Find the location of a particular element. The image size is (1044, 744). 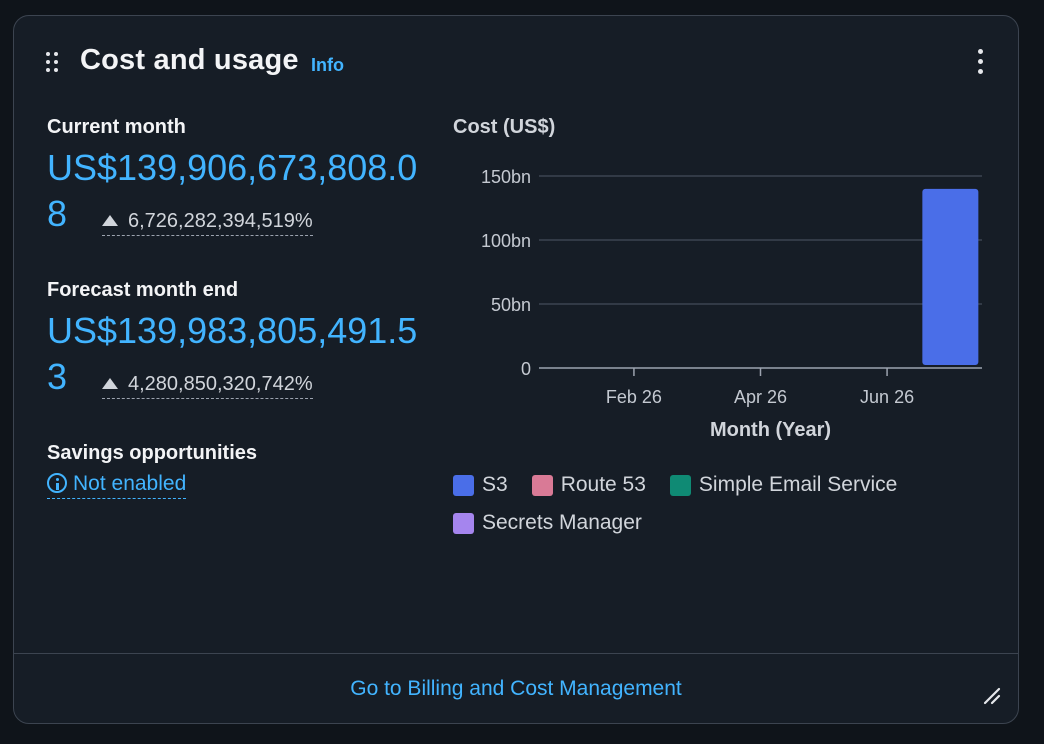

forecast-change: 4,280,850,320,742% is located at coordinates (207, 386).